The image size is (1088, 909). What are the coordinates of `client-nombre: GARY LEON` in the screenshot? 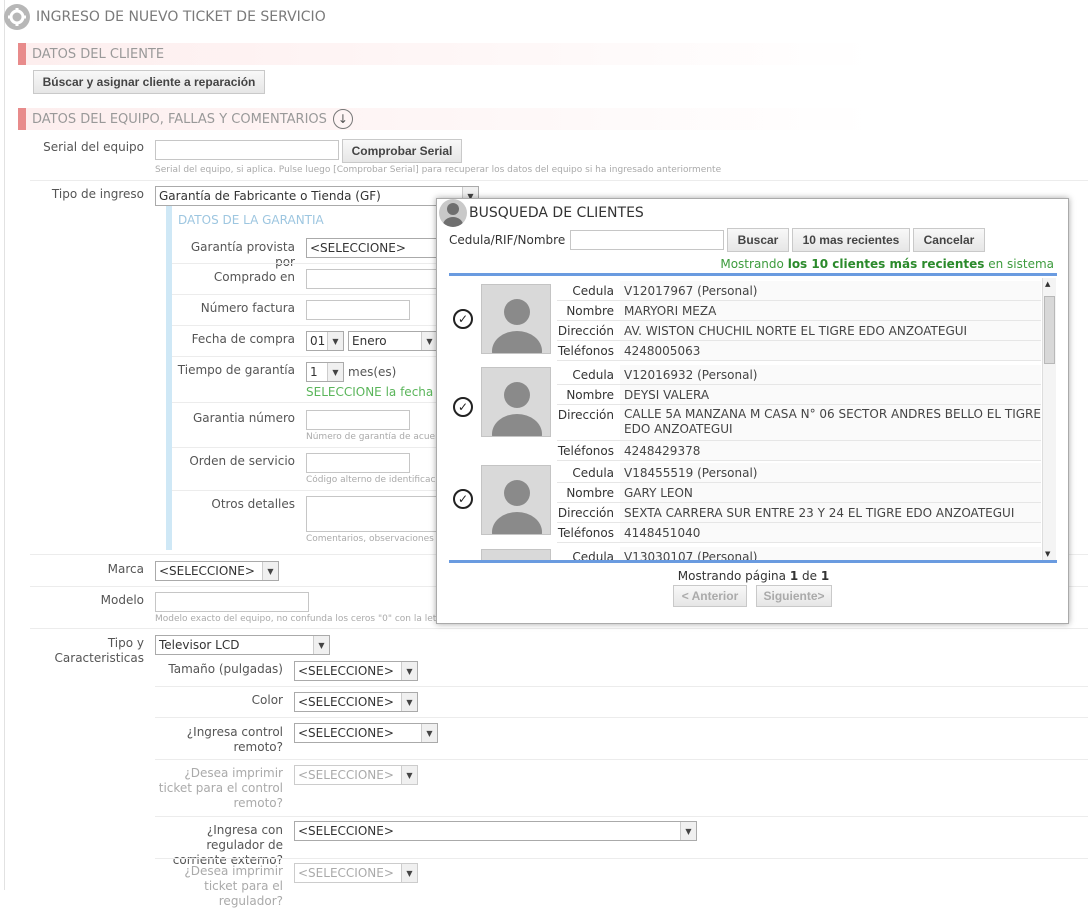 It's located at (830, 492).